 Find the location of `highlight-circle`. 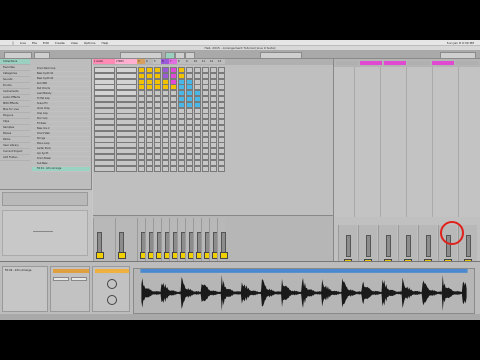

highlight-circle is located at coordinates (452, 233).